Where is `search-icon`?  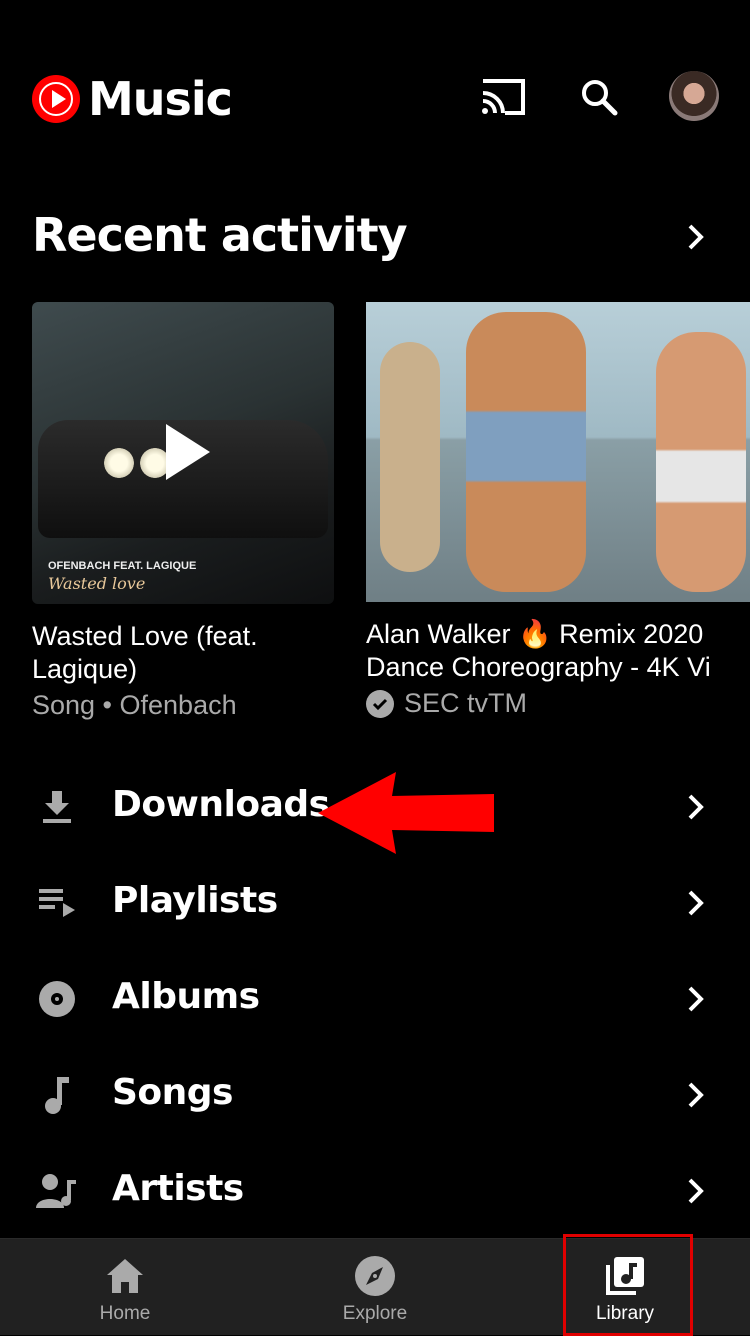 search-icon is located at coordinates (599, 97).